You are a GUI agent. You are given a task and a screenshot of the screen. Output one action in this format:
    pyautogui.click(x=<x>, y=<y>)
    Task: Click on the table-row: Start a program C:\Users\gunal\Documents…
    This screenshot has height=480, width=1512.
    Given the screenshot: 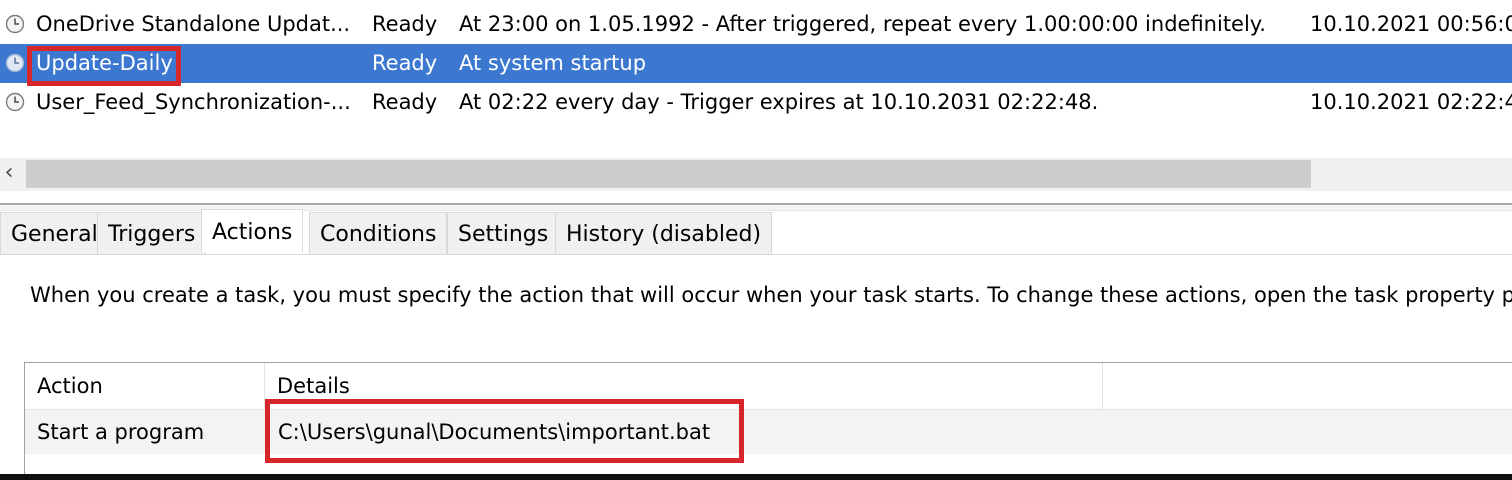 What is the action you would take?
    pyautogui.click(x=768, y=432)
    